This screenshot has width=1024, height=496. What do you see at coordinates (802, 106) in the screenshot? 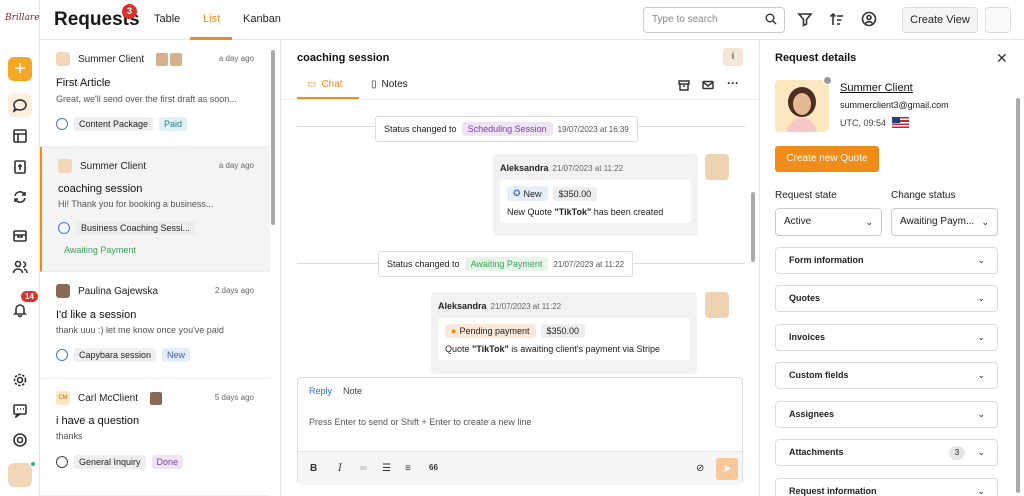
I see `client-photo` at bounding box center [802, 106].